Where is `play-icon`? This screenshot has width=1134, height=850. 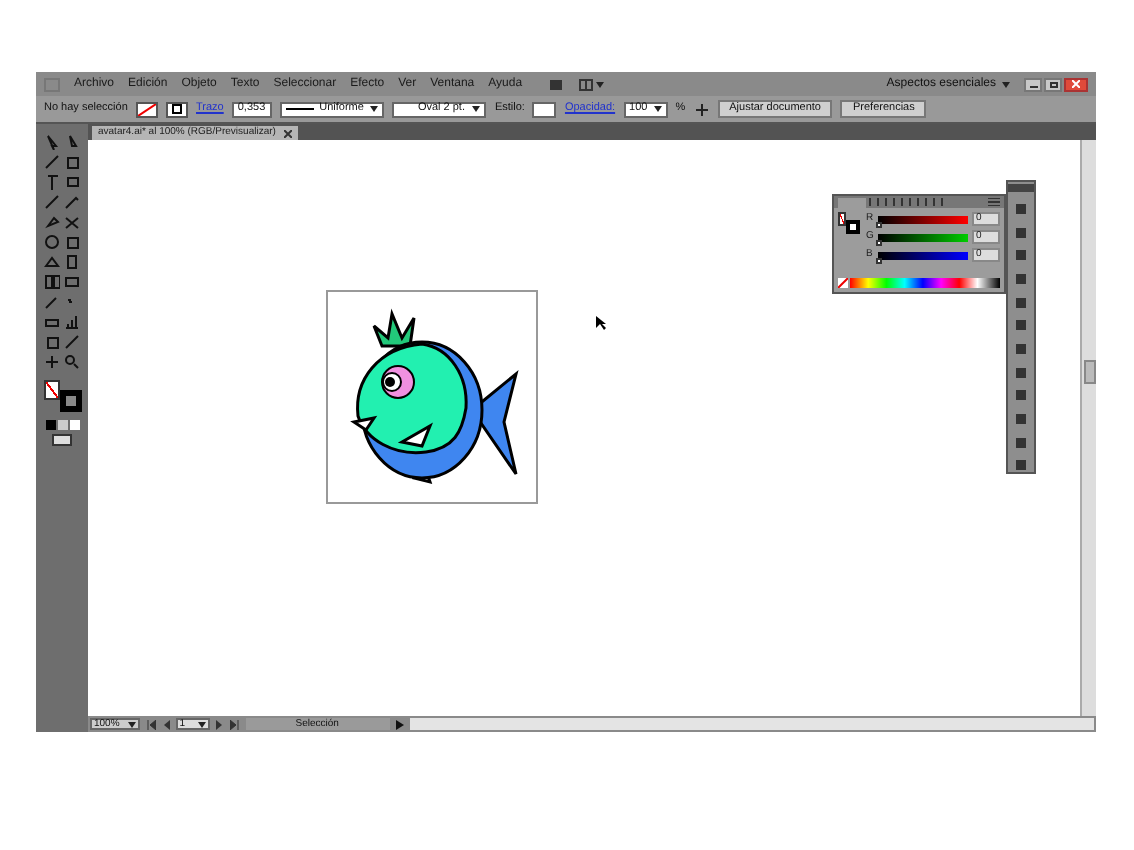
play-icon is located at coordinates (399, 724).